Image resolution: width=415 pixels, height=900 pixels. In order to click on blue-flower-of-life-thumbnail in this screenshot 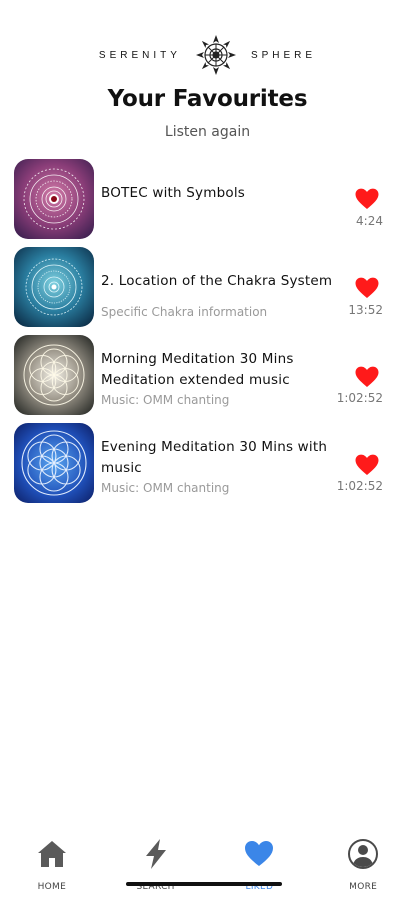, I will do `click(54, 463)`.